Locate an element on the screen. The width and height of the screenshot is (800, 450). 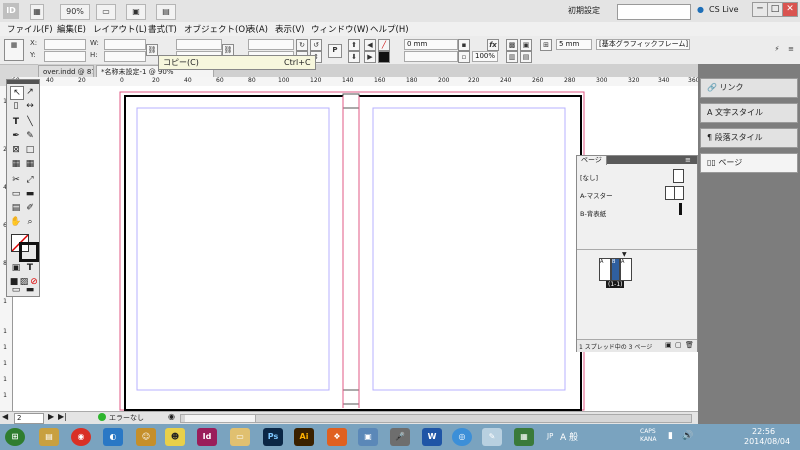
start-button-icon: ⊞ is located at coordinates (15, 437).